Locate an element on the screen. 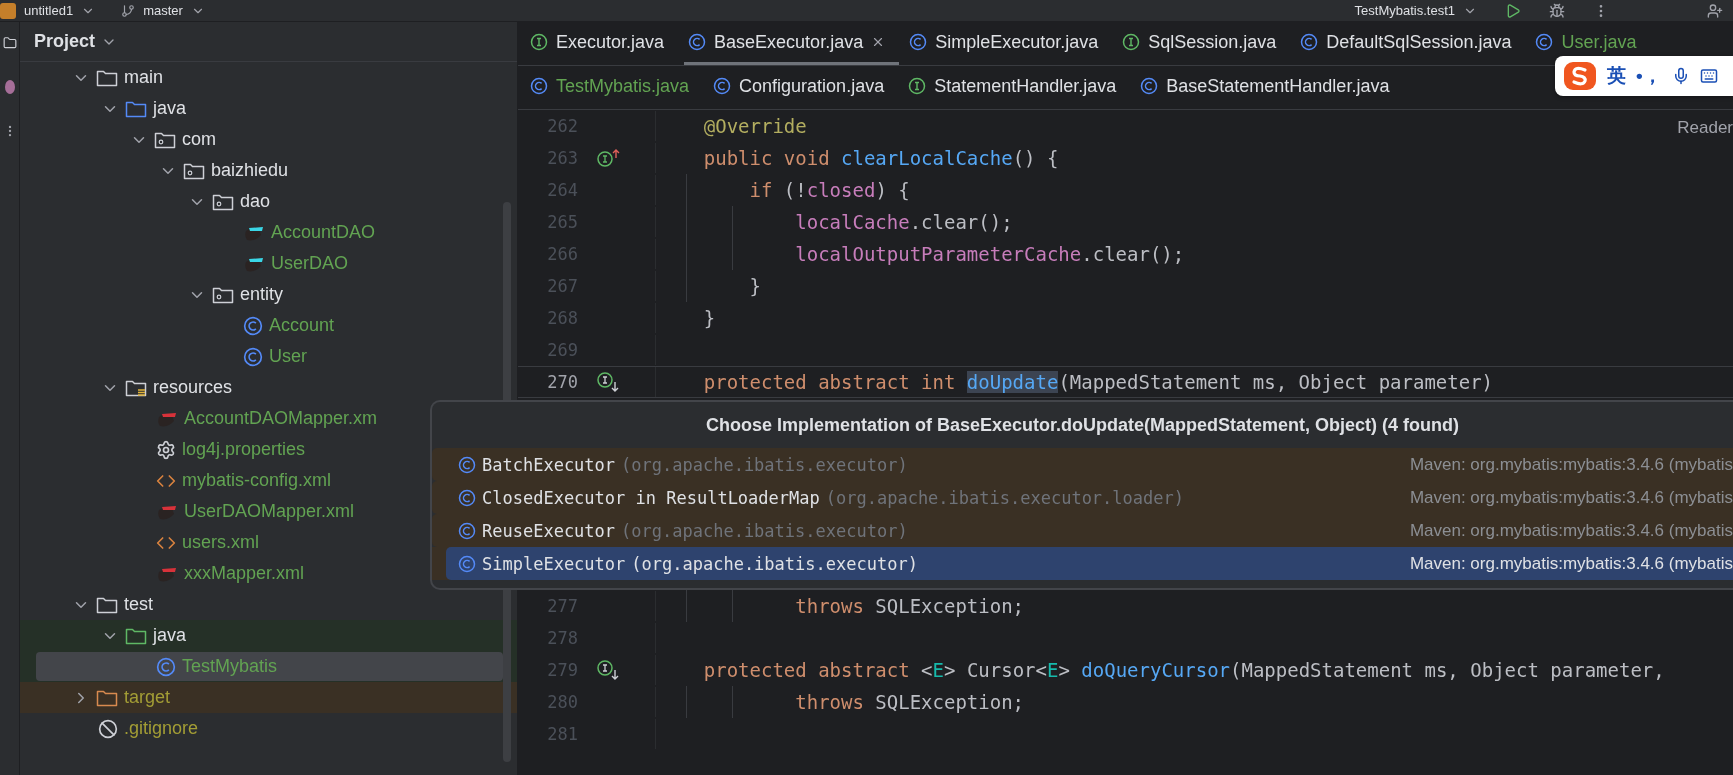 This screenshot has width=1733, height=775. tree-item: main is located at coordinates (269, 77).